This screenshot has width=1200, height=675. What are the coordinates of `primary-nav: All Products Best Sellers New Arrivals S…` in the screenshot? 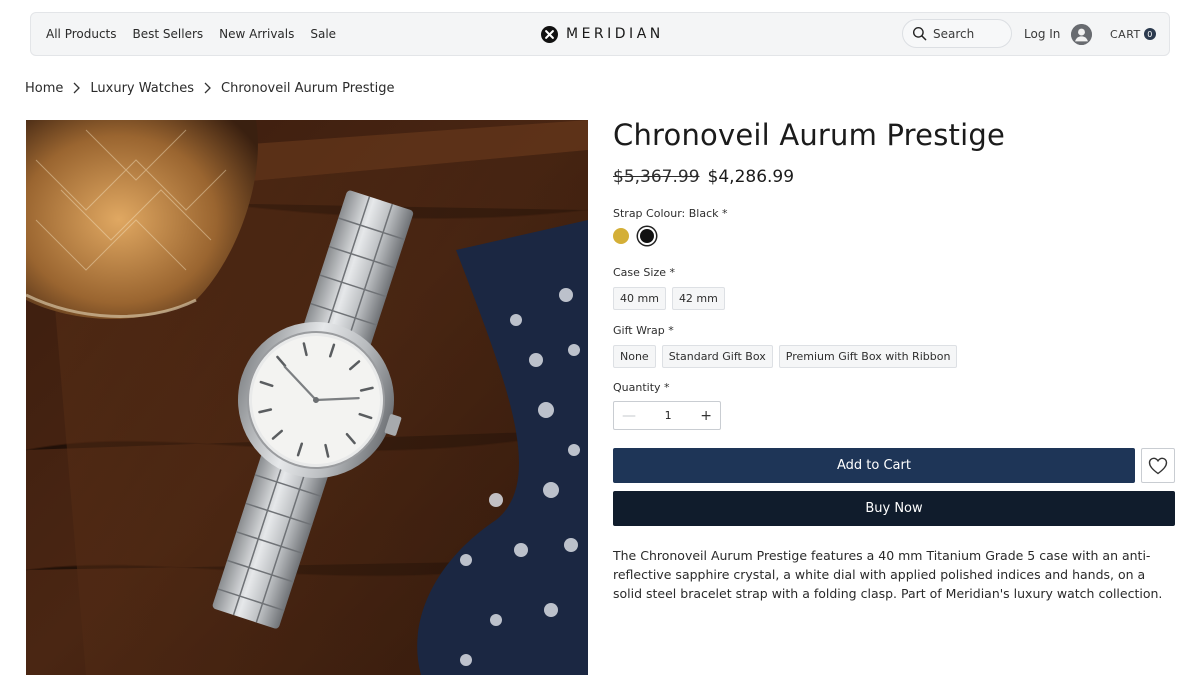 It's located at (191, 34).